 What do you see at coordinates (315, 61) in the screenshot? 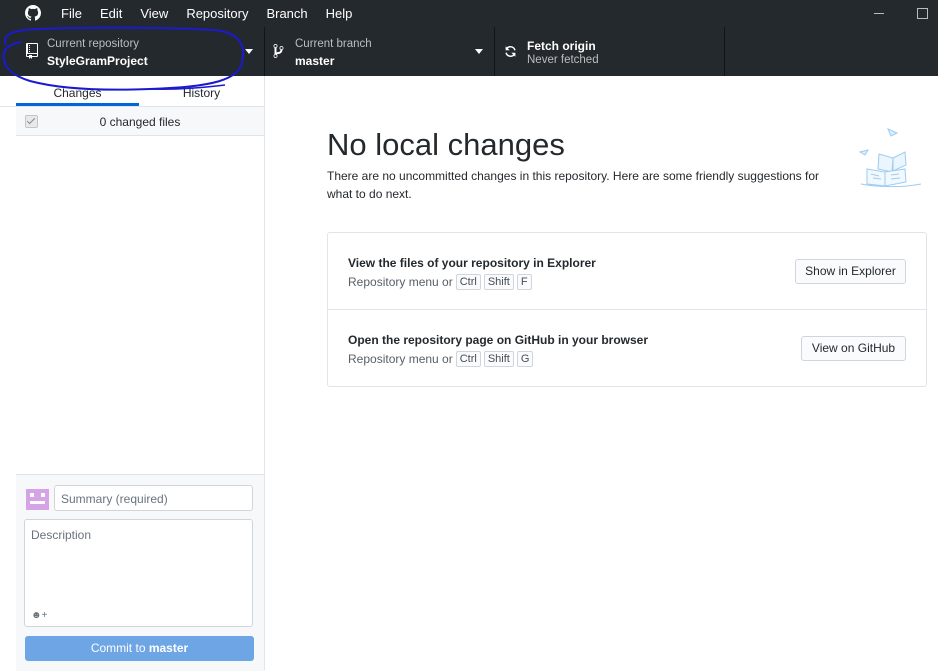
I see `branch-name: master` at bounding box center [315, 61].